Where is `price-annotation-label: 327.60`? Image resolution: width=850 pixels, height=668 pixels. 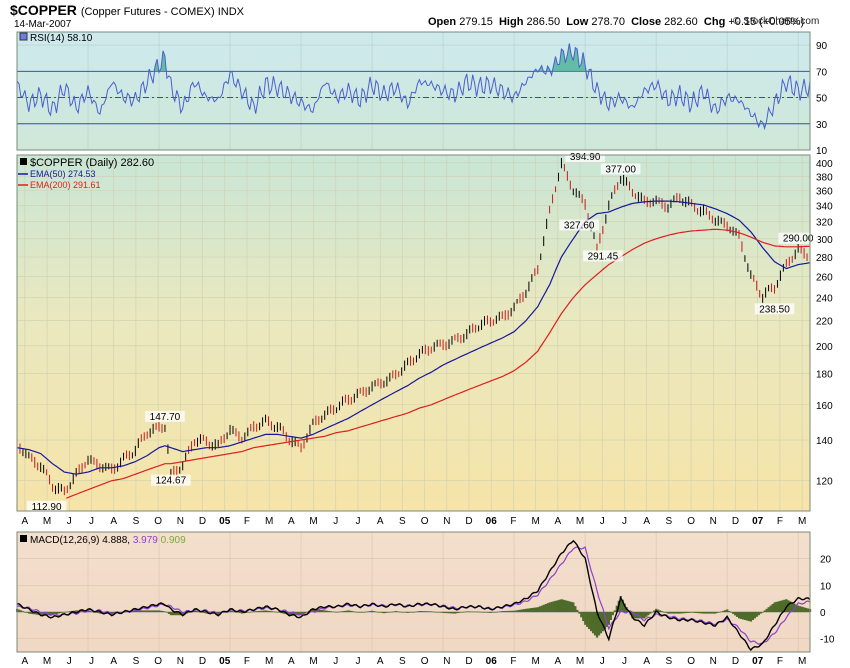
price-annotation-label: 327.60 is located at coordinates (579, 226).